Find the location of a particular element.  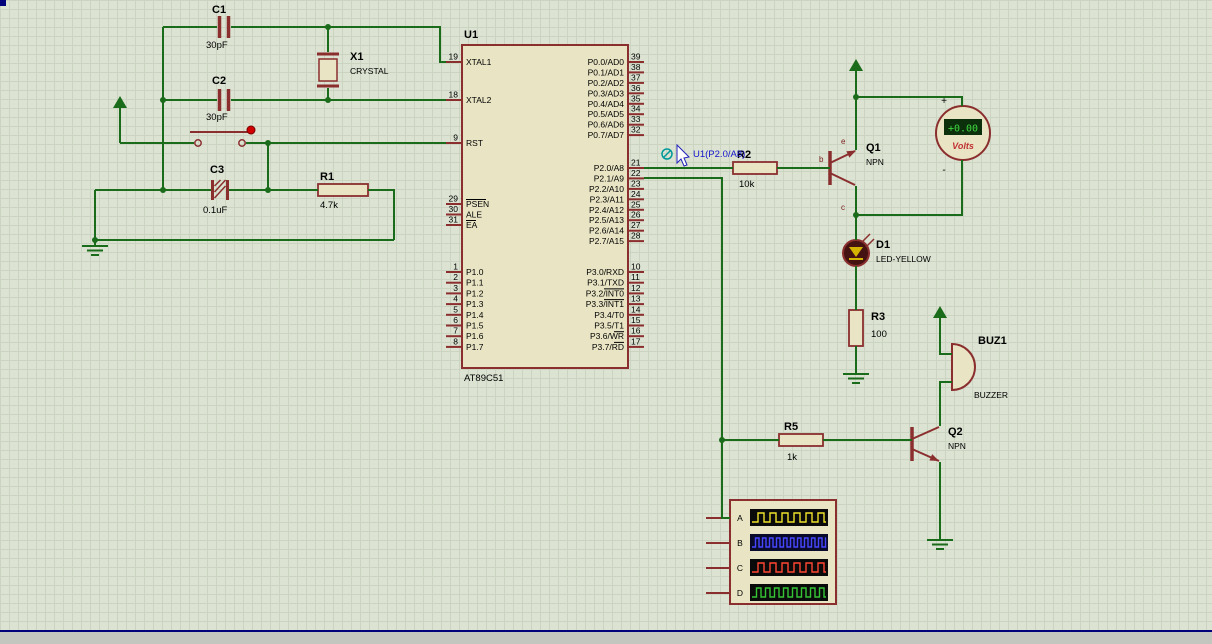

button-actuator-dot is located at coordinates (251, 130).